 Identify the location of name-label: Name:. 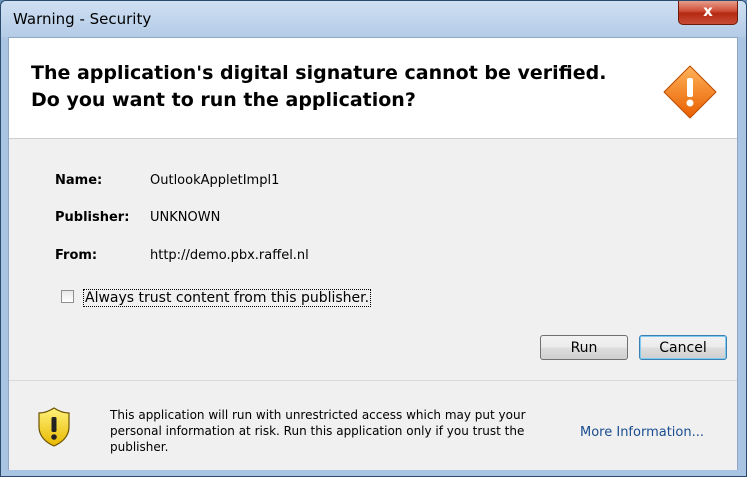
(79, 180).